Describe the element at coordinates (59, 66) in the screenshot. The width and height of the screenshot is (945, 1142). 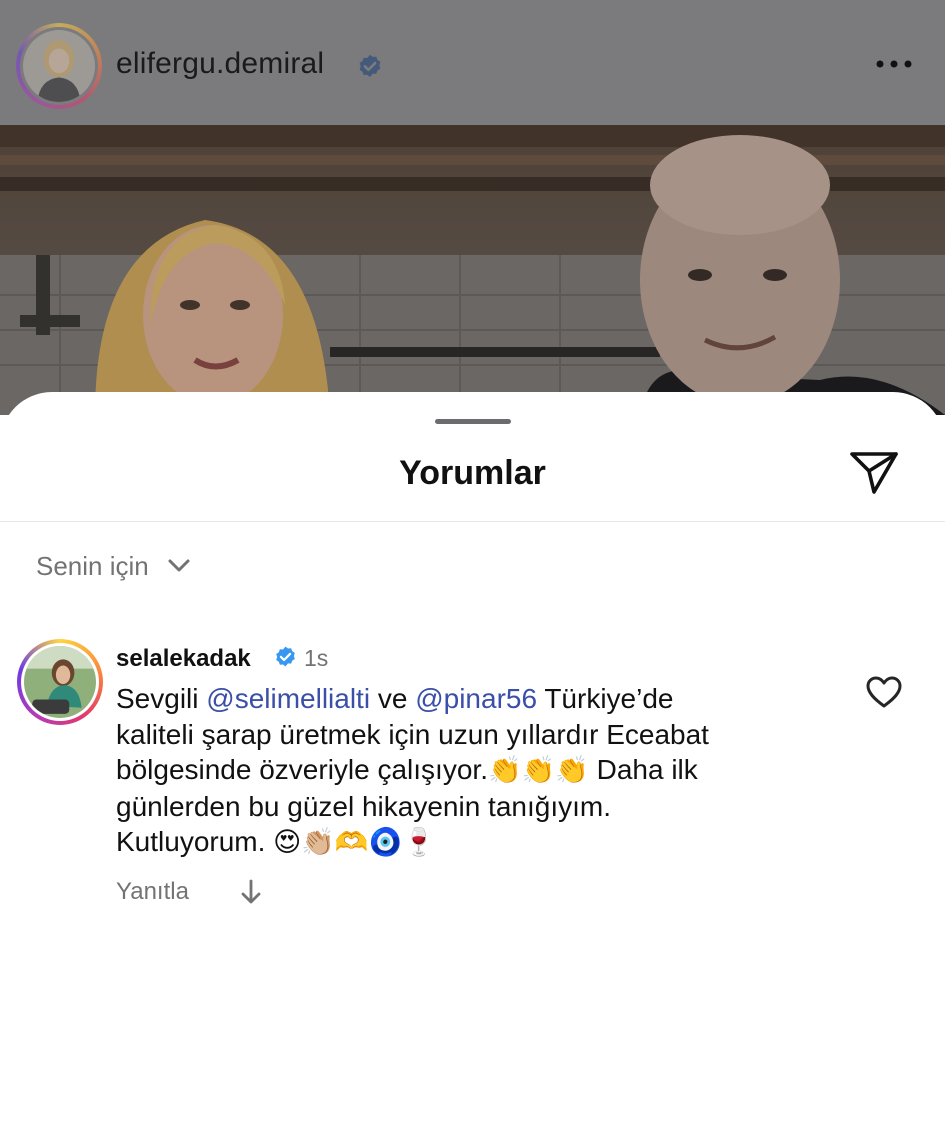
I see `post-author-avatar` at that location.